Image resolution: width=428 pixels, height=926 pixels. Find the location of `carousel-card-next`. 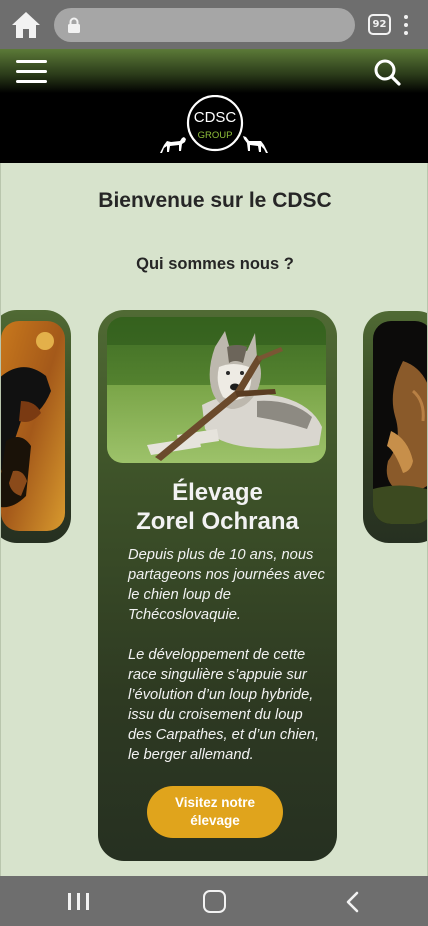

carousel-card-next is located at coordinates (395, 427).